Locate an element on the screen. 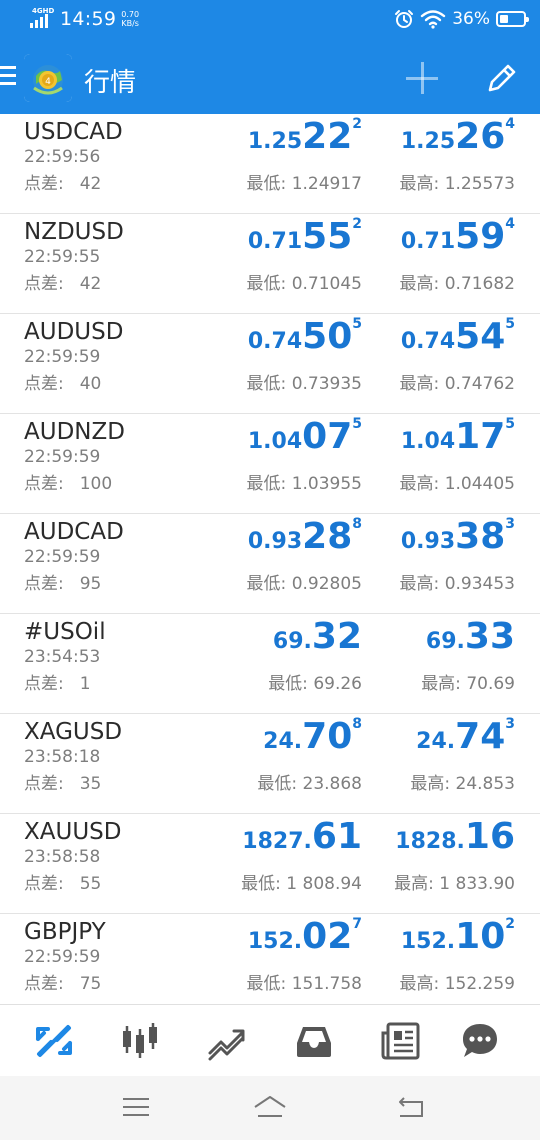 Image resolution: width=540 pixels, height=1140 pixels. home-icon is located at coordinates (270, 1107).